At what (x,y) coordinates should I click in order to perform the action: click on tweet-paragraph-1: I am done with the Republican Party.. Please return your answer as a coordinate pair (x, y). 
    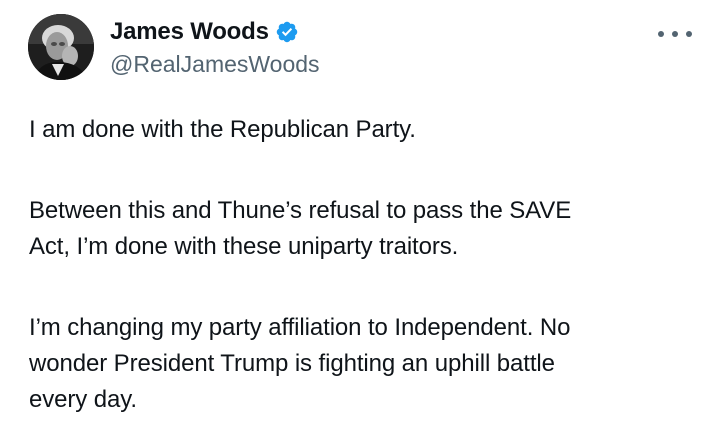
    Looking at the image, I should click on (364, 130).